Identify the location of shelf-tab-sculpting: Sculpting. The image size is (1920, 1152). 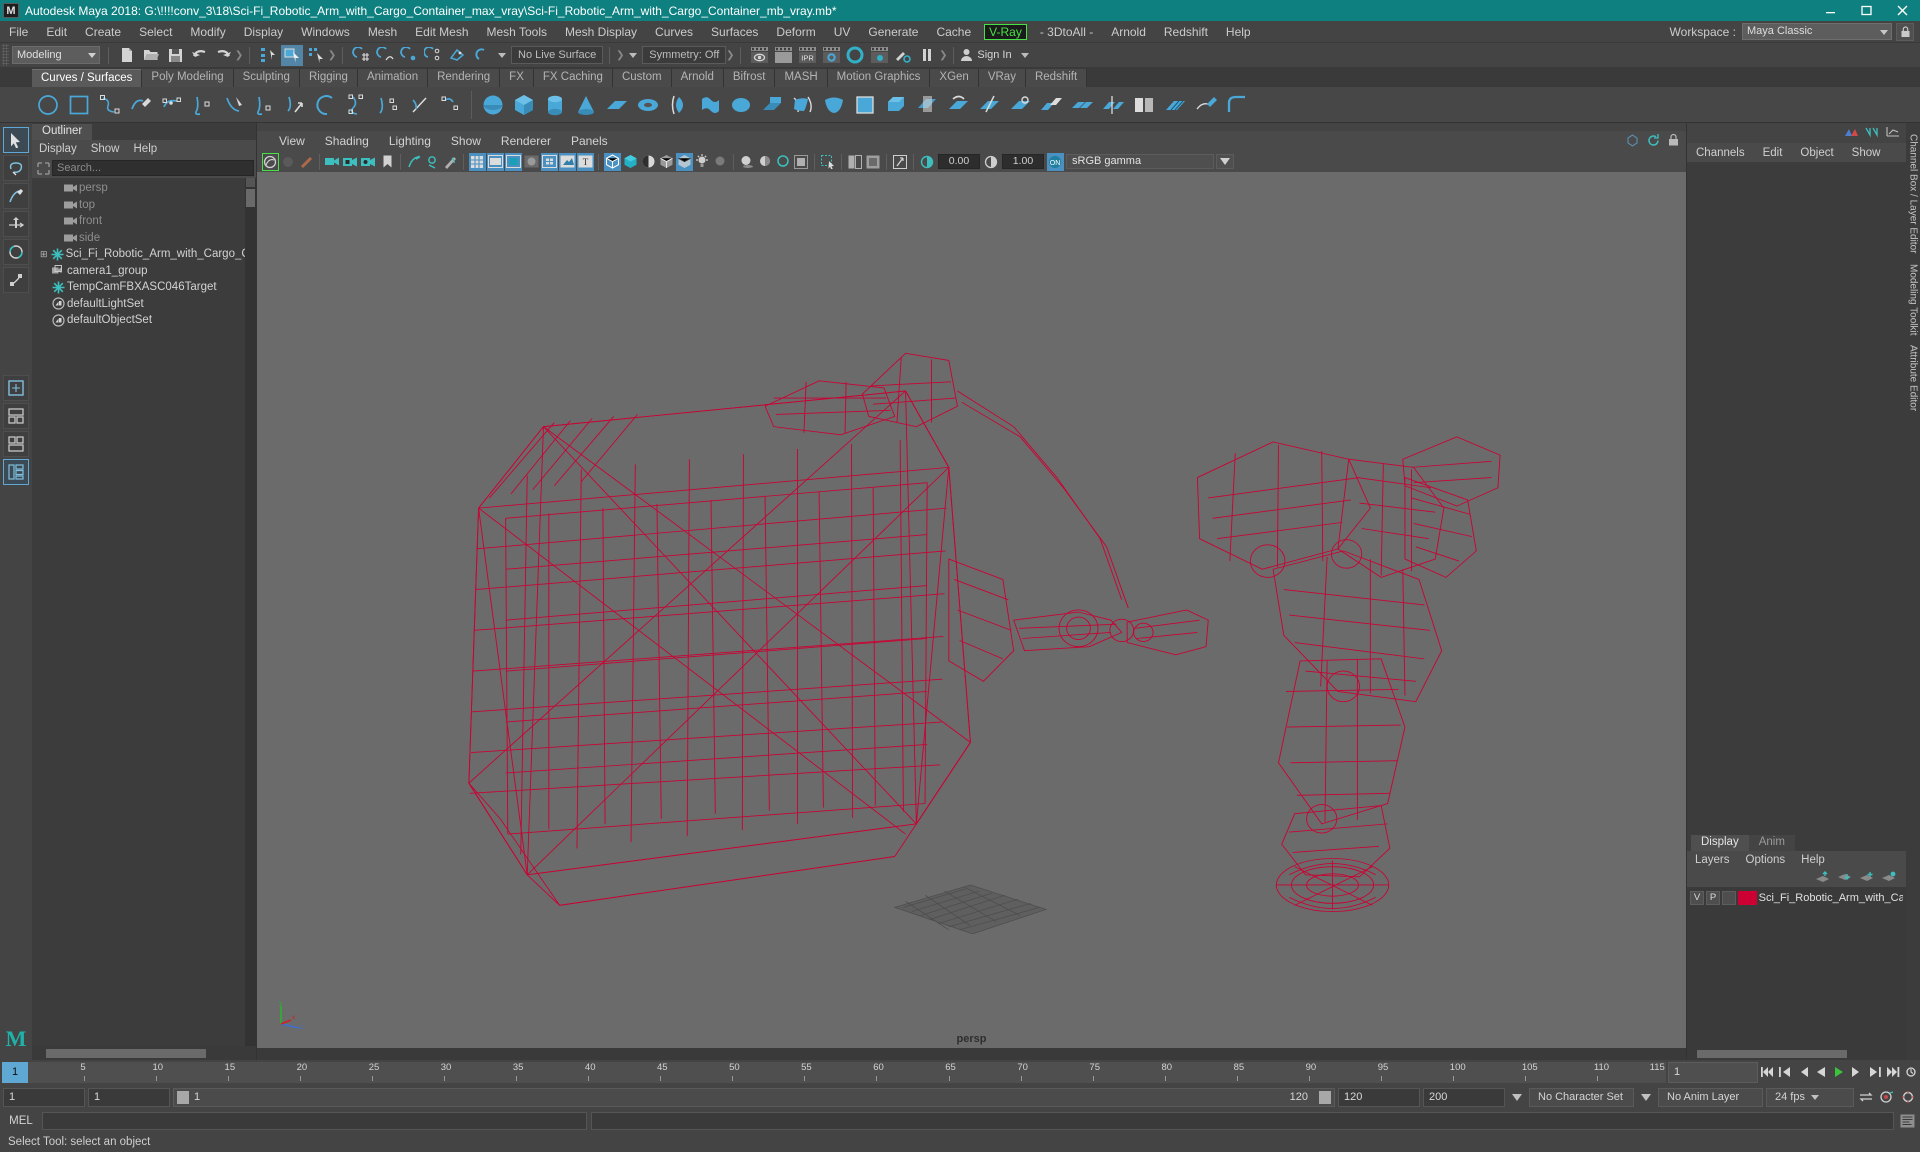
(266, 78).